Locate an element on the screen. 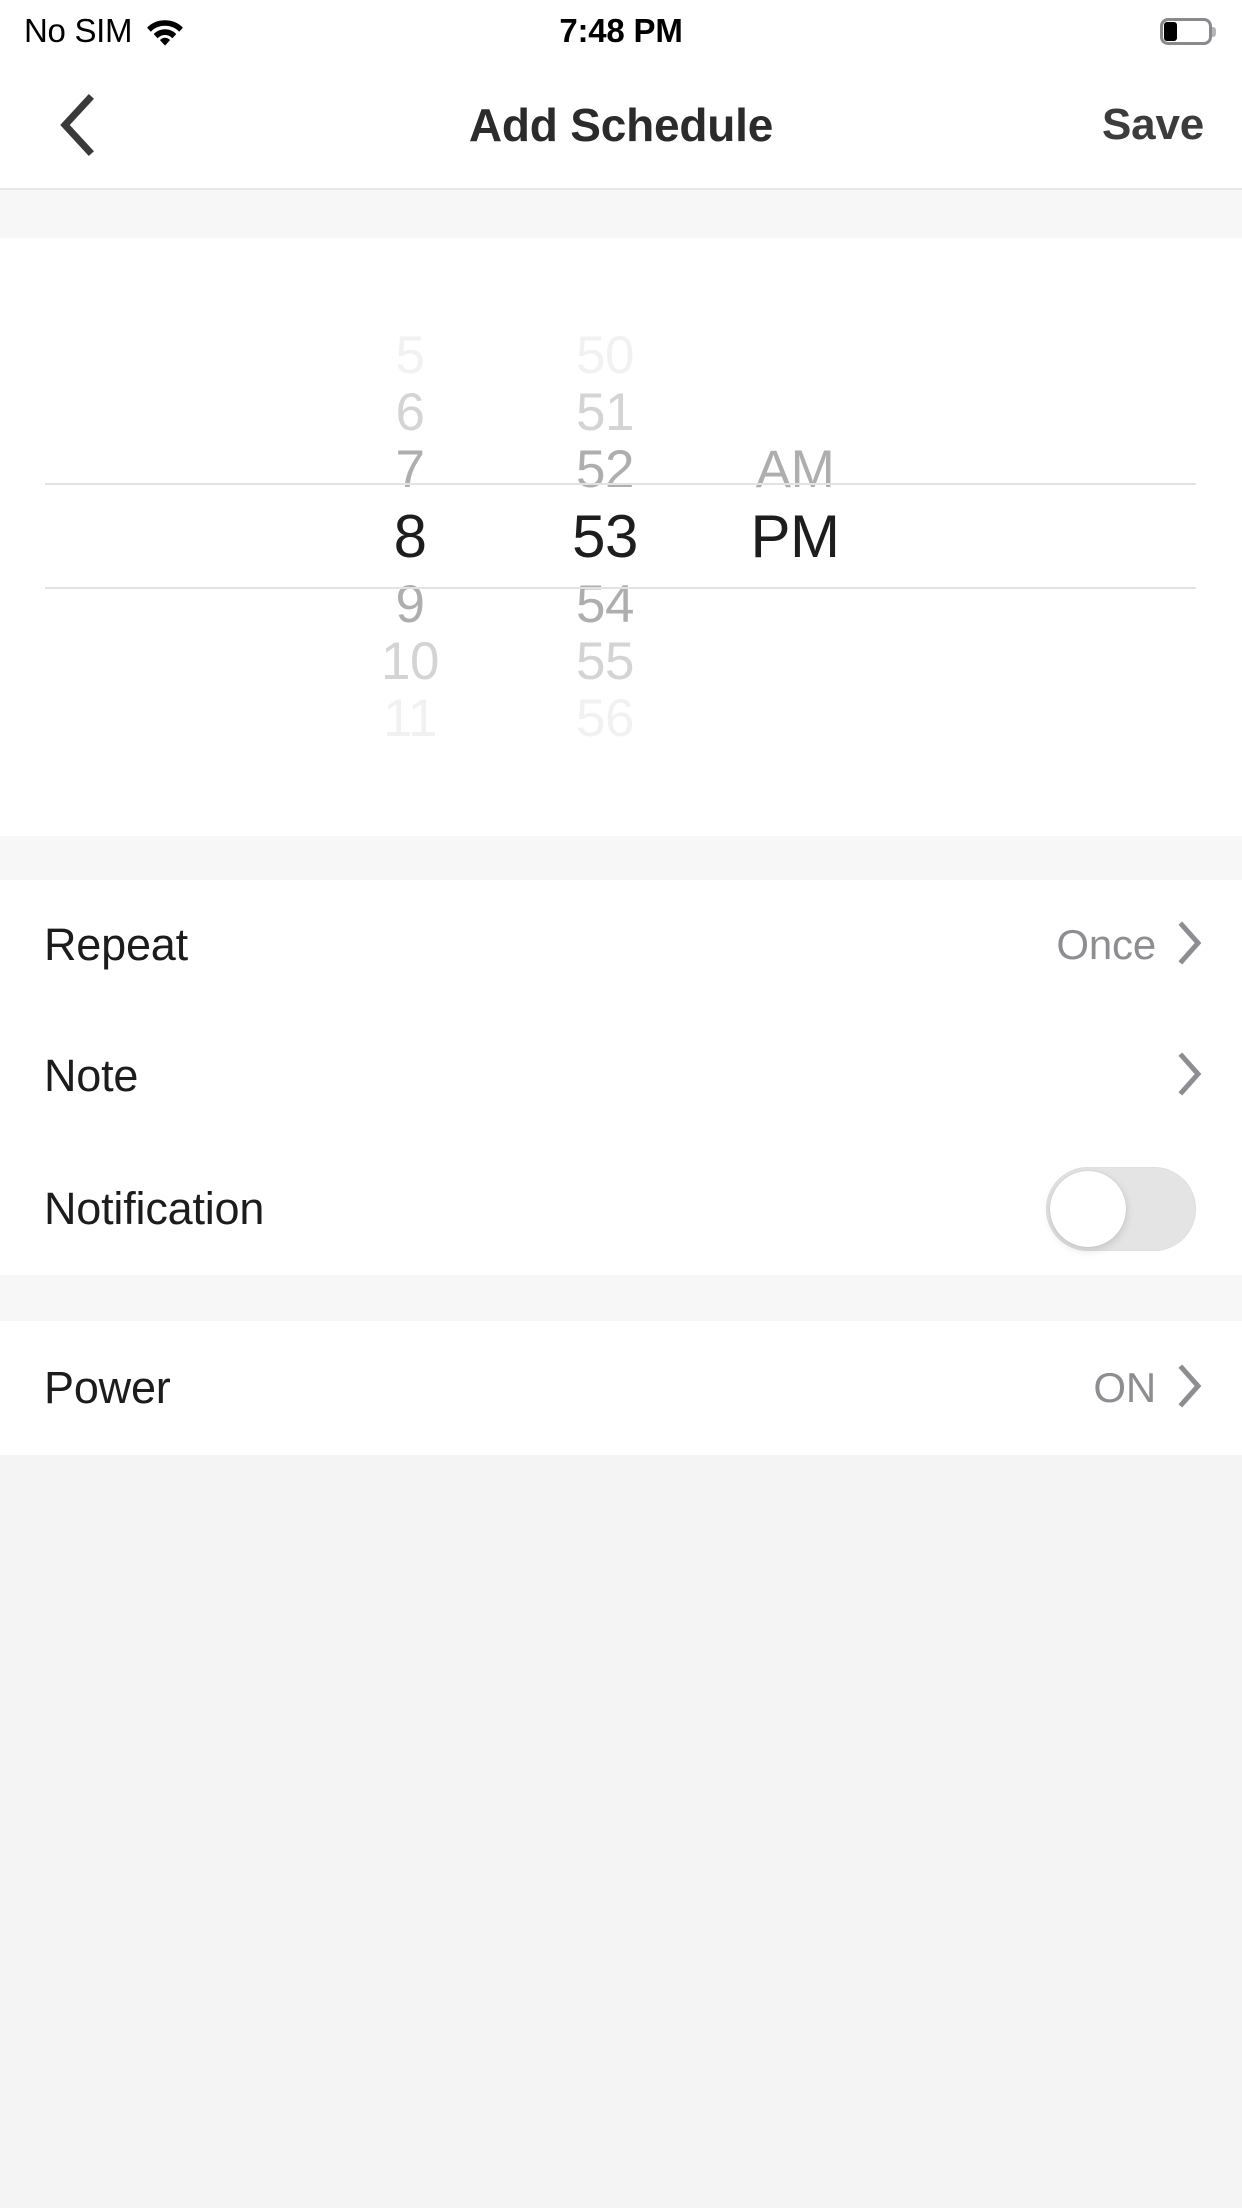  status-bar: No SIM 7:48 PM is located at coordinates (621, 31).